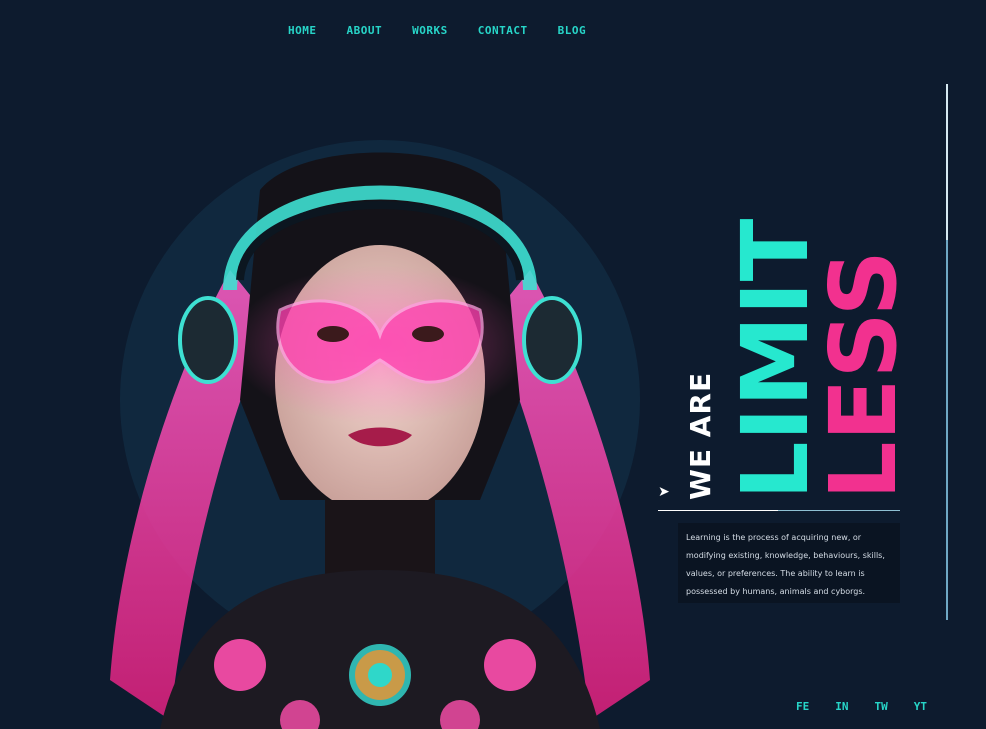  Describe the element at coordinates (302, 30) in the screenshot. I see `nav-home: HOME` at that location.